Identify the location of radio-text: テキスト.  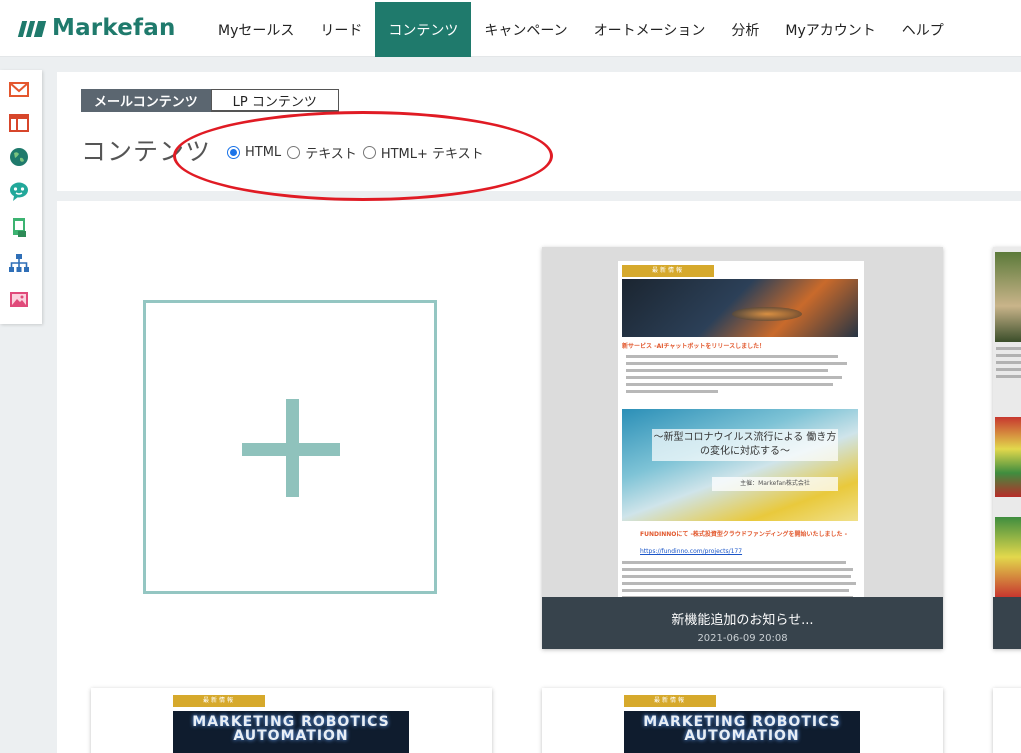
(322, 152).